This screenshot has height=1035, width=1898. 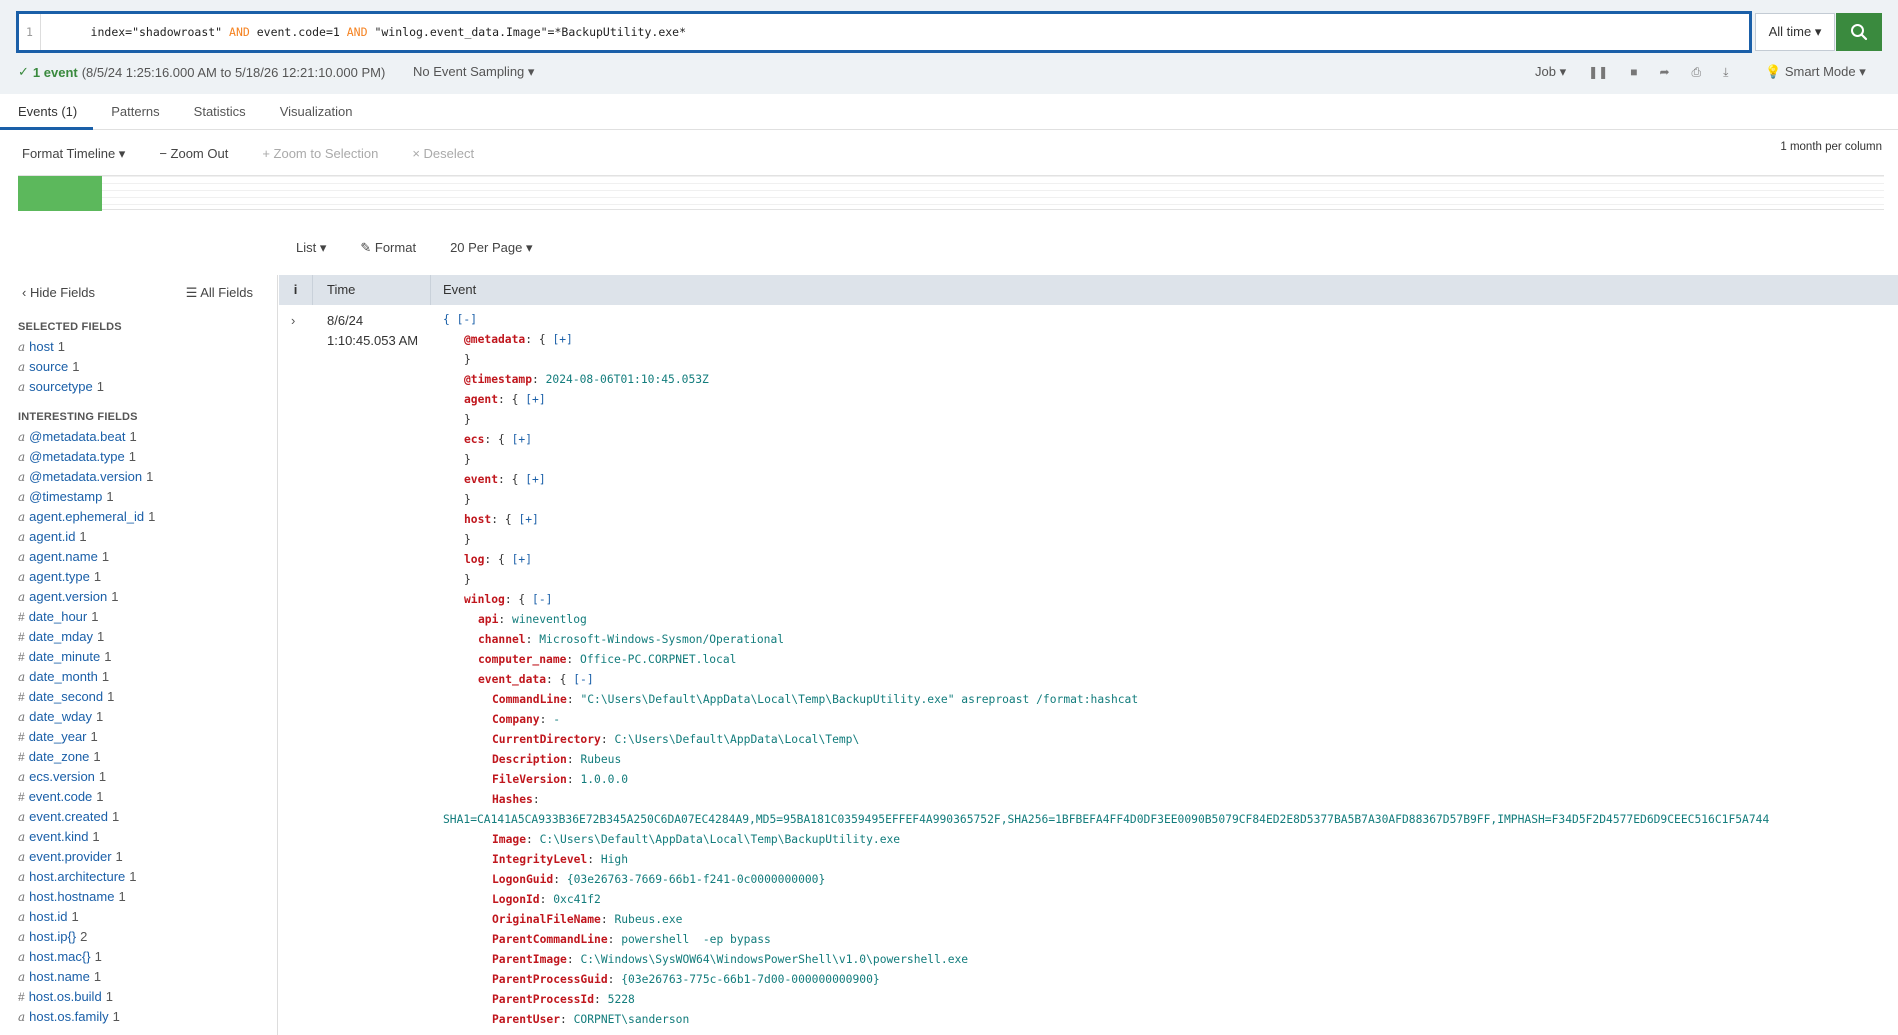 I want to click on field-name: date_month, so click(x=63, y=676).